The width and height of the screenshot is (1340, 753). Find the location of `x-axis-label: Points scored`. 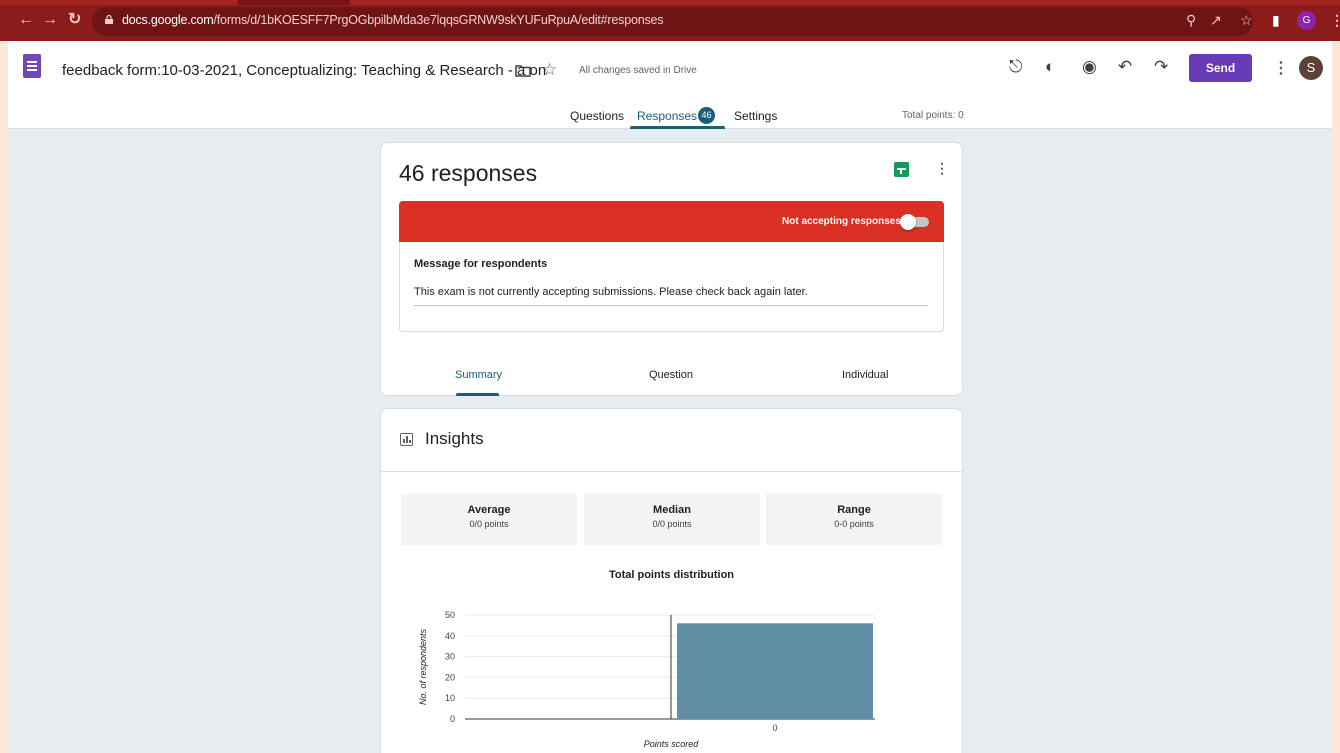

x-axis-label: Points scored is located at coordinates (672, 744).